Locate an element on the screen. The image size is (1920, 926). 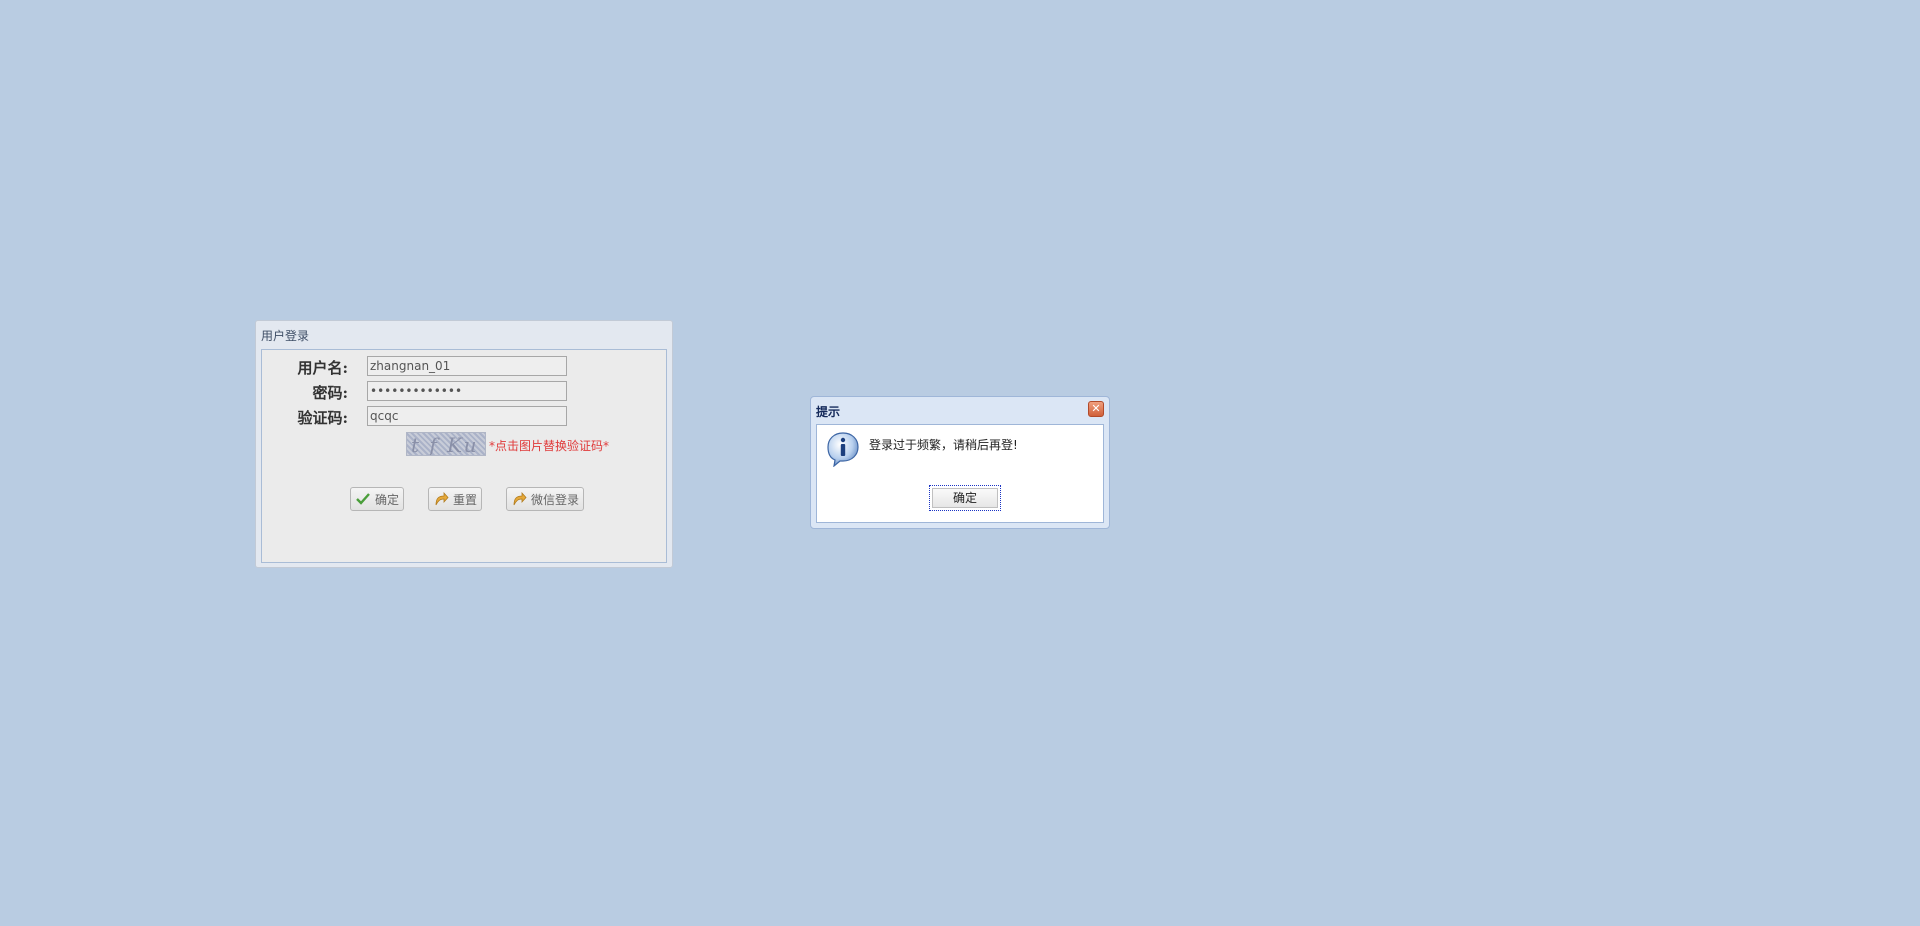
info-icon is located at coordinates (843, 451).